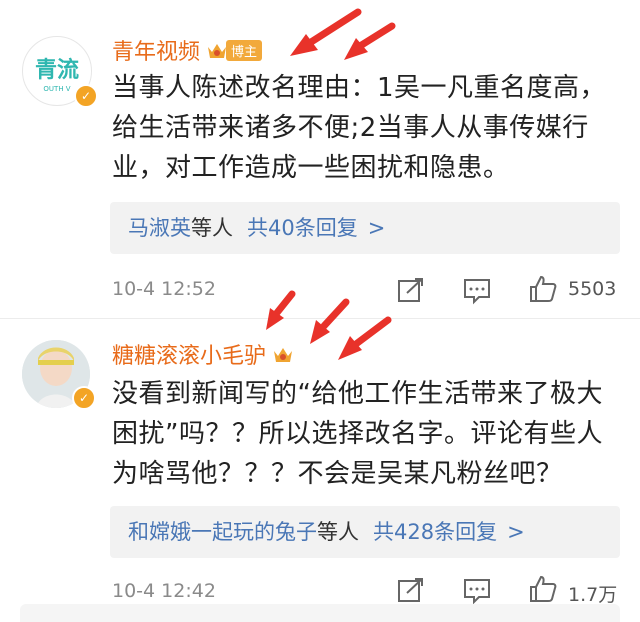 This screenshot has width=640, height=622. Describe the element at coordinates (56, 89) in the screenshot. I see `avatar-subtext: OUTH V` at that location.